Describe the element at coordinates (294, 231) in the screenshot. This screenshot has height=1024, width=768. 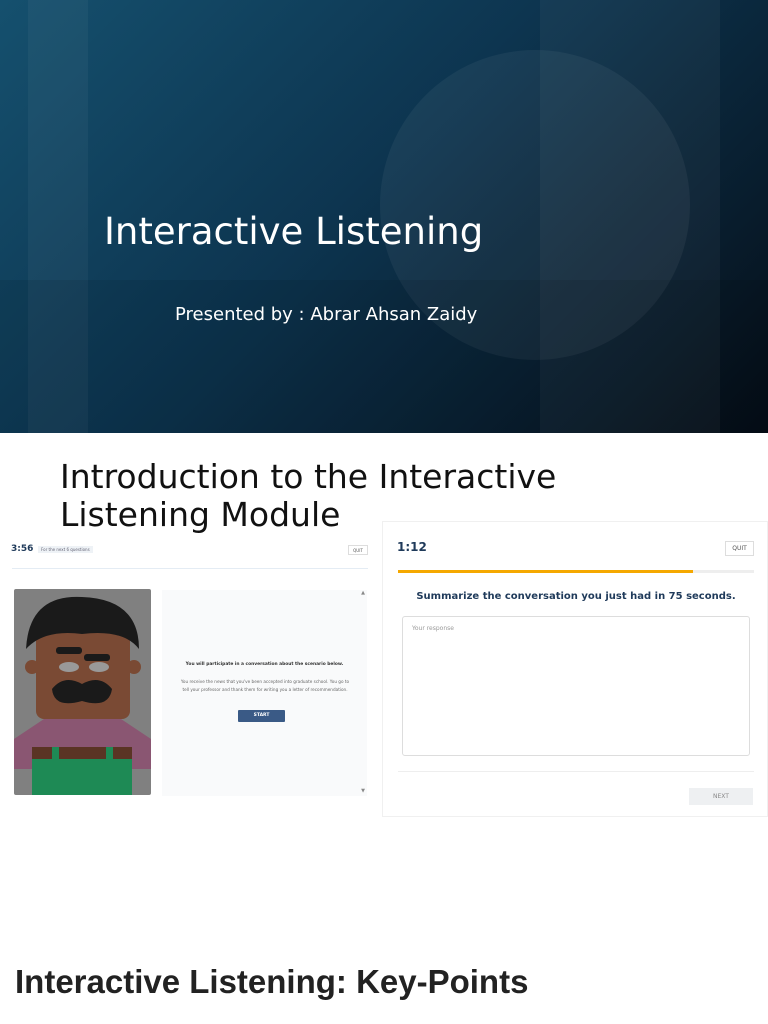
I see `slide-title: Interactive Listening` at that location.